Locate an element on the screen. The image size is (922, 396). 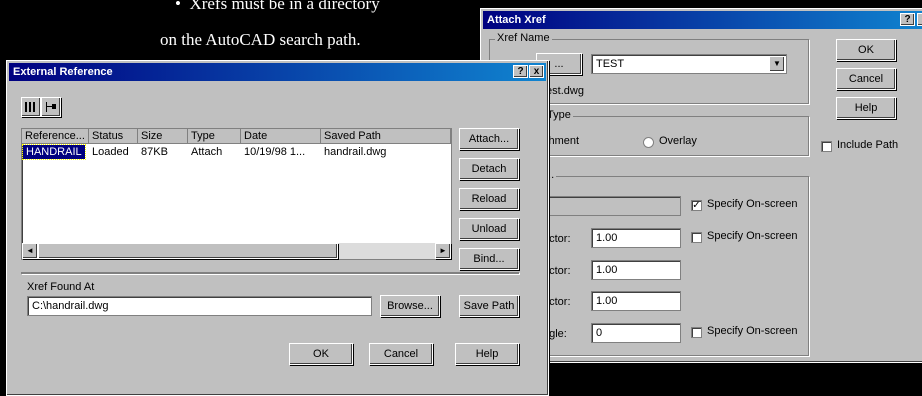
rotation-angle-value: 0 is located at coordinates (599, 333).